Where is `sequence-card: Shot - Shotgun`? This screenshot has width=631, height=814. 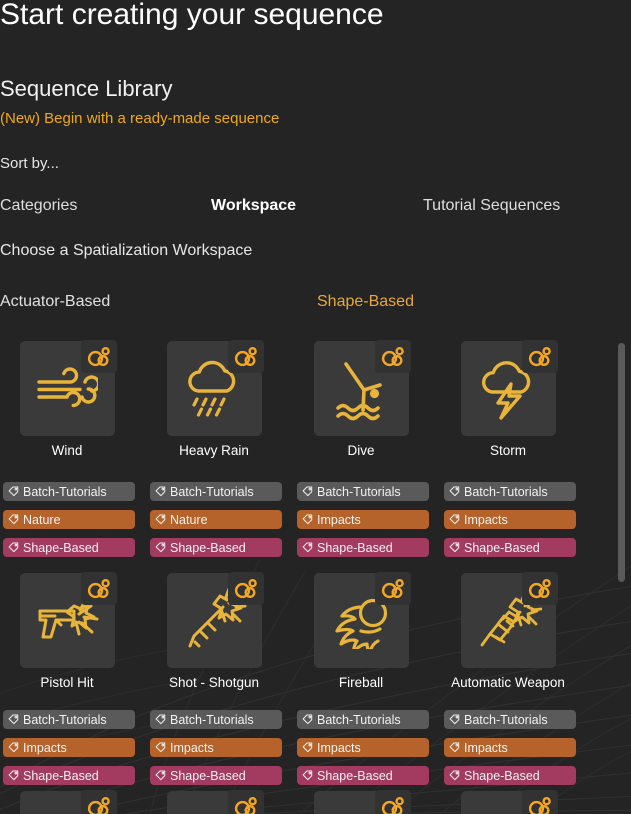 sequence-card: Shot - Shotgun is located at coordinates (214, 631).